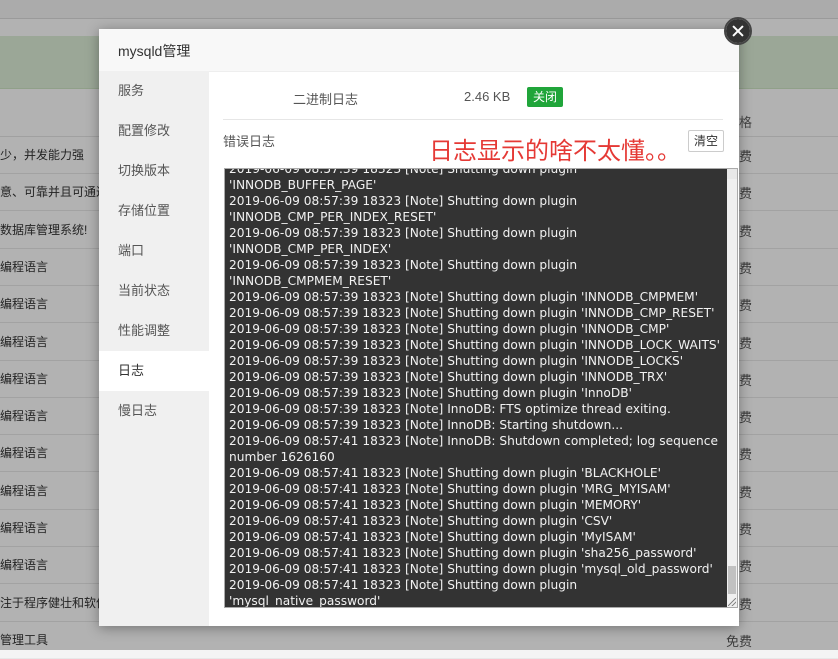  What do you see at coordinates (732, 388) in the screenshot?
I see `log-scrollbar` at bounding box center [732, 388].